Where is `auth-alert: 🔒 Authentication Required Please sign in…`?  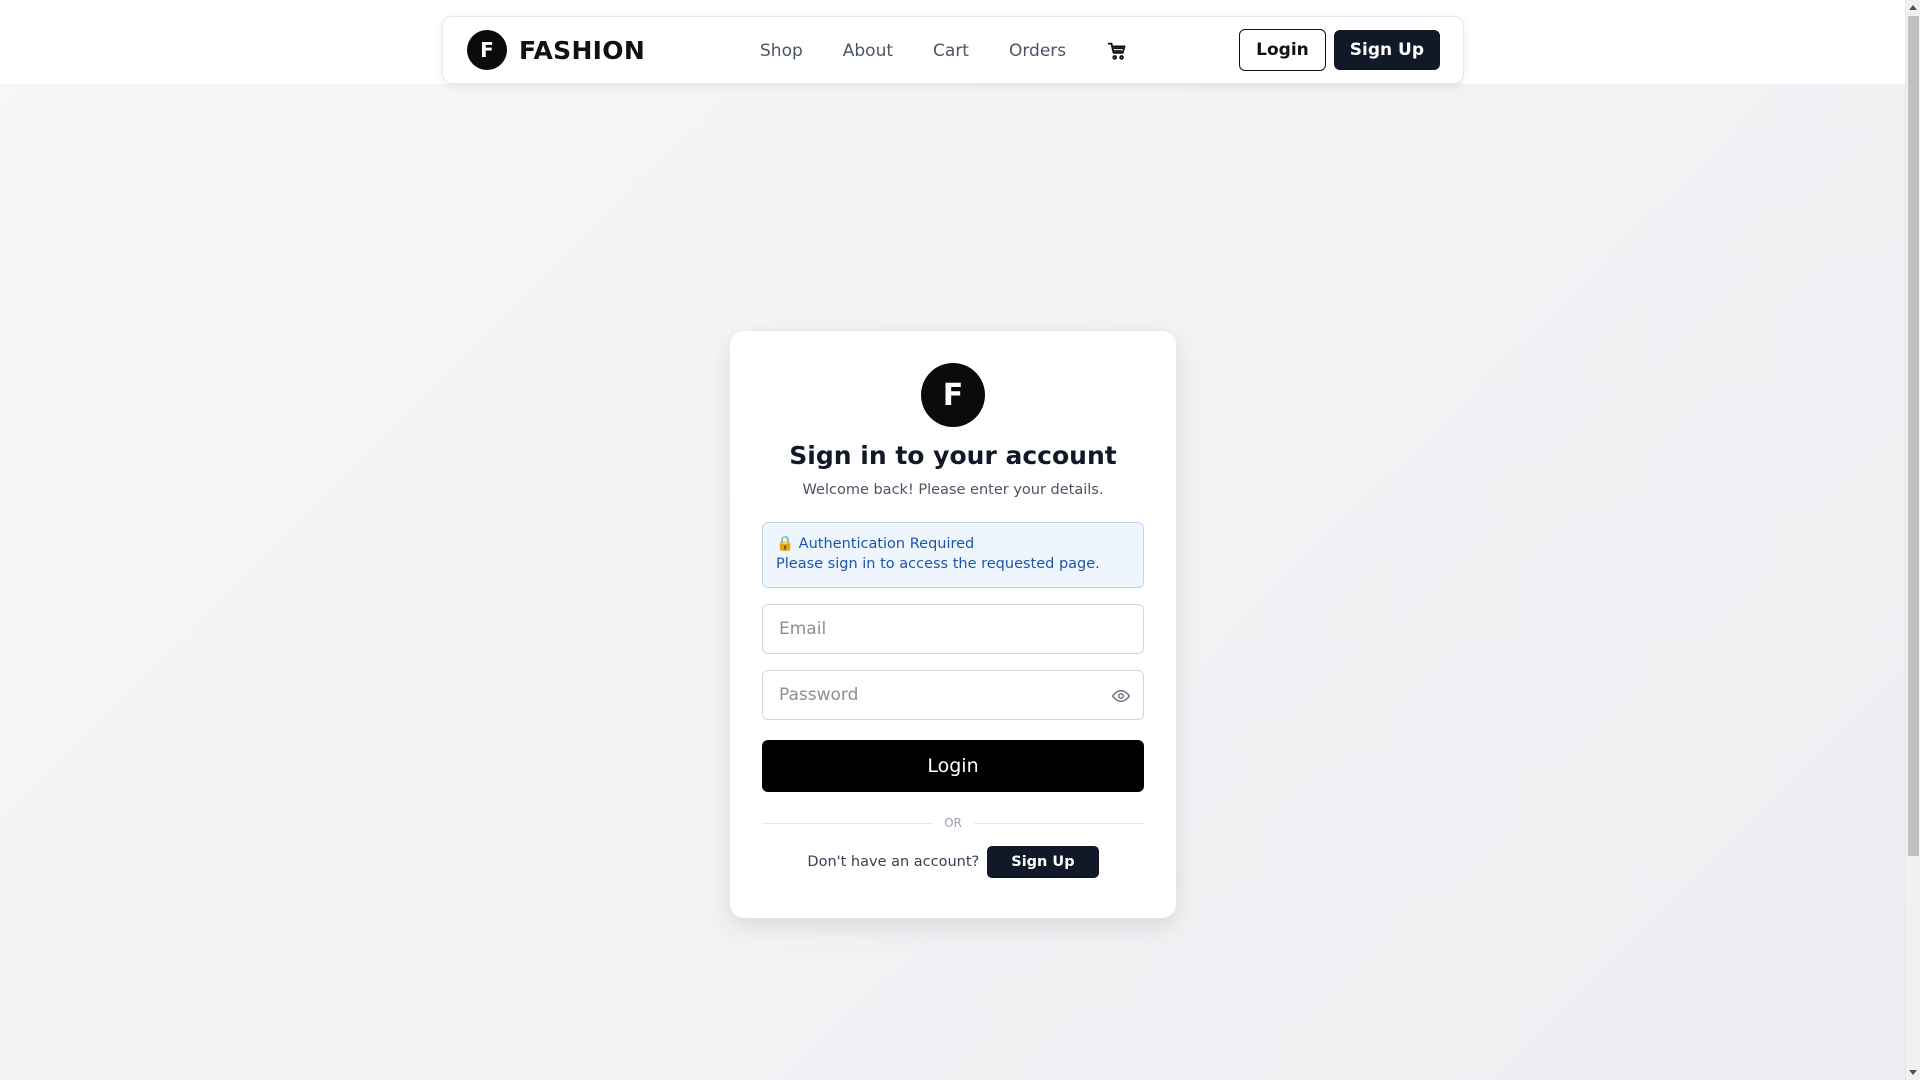 auth-alert: 🔒 Authentication Required Please sign in… is located at coordinates (953, 555).